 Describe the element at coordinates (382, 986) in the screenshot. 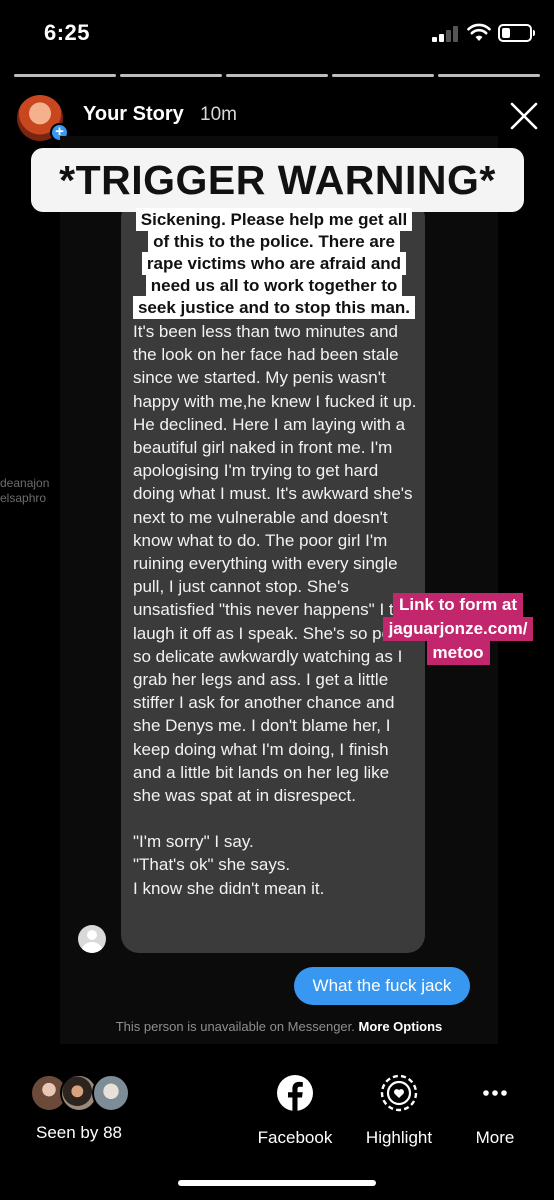

I see `reply-message-bubble: What the fuck jack` at that location.